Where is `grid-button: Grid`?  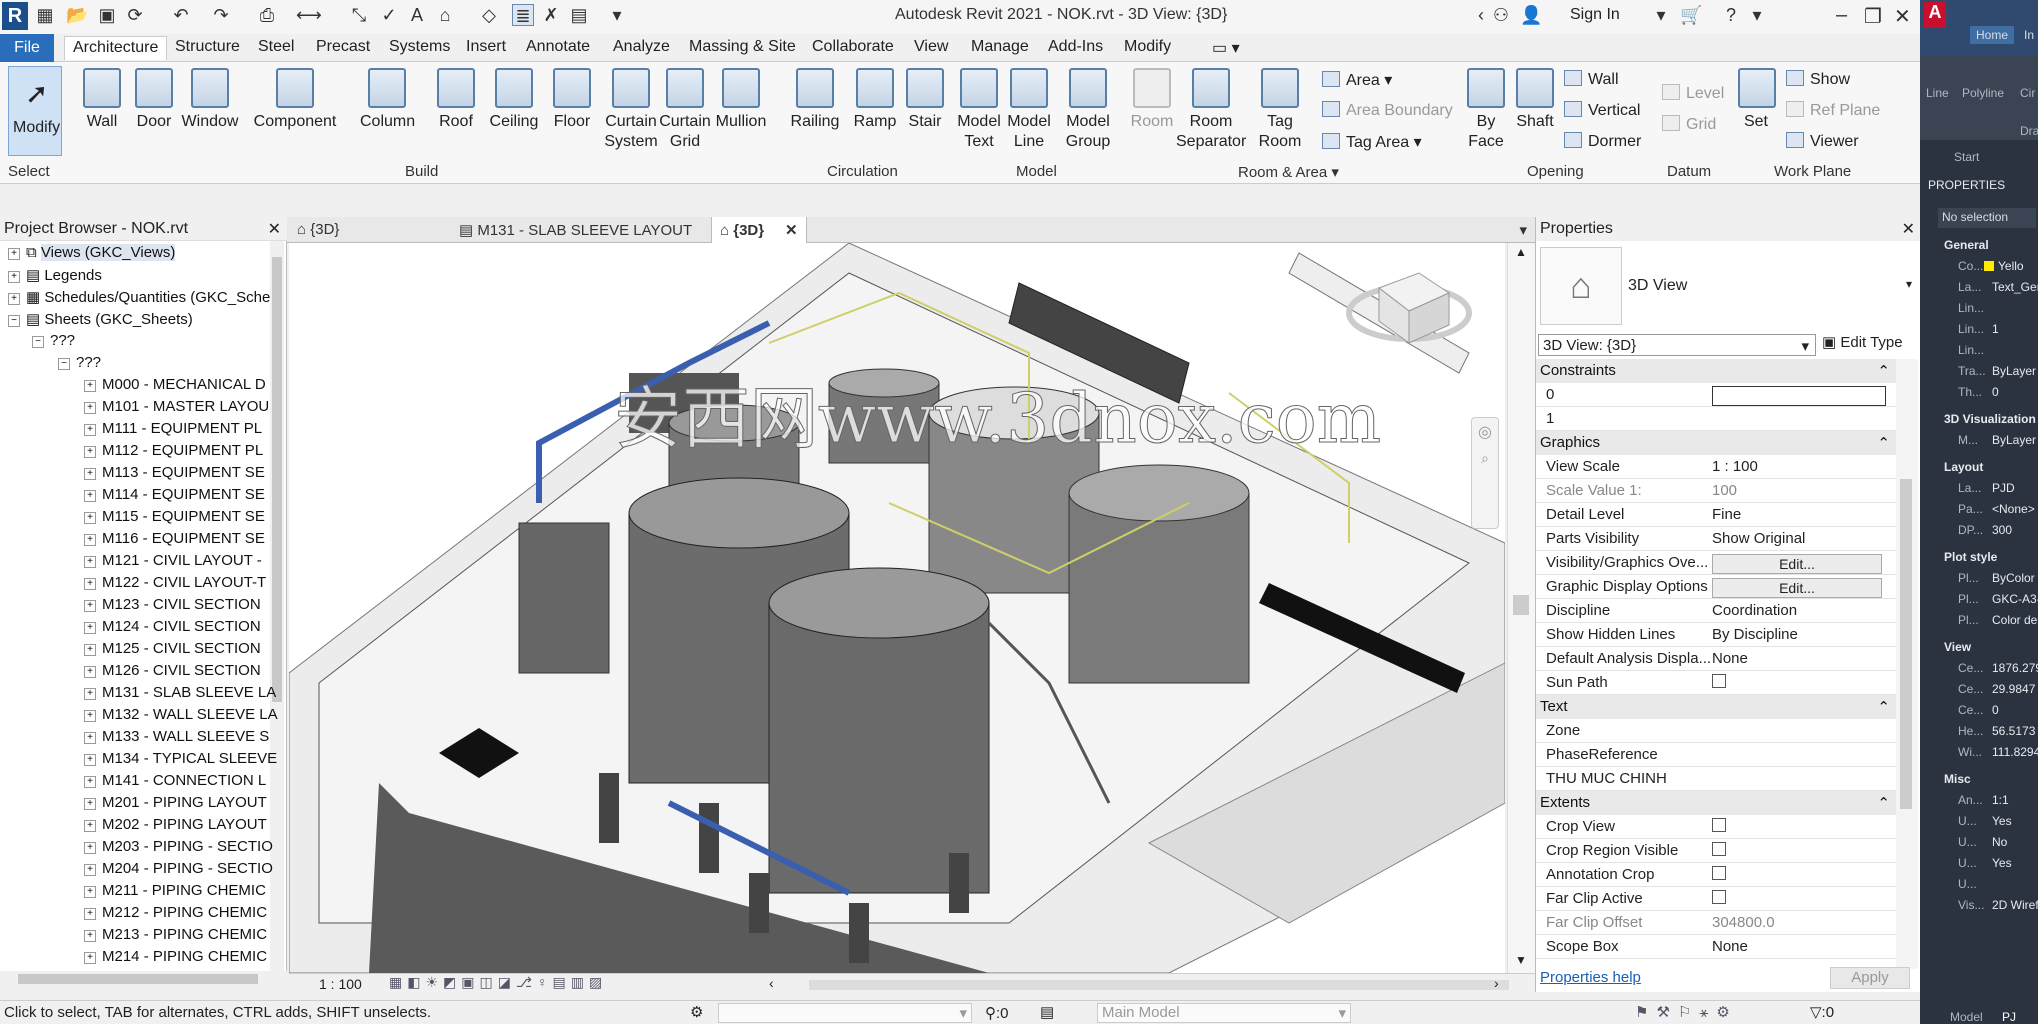 grid-button: Grid is located at coordinates (1689, 124).